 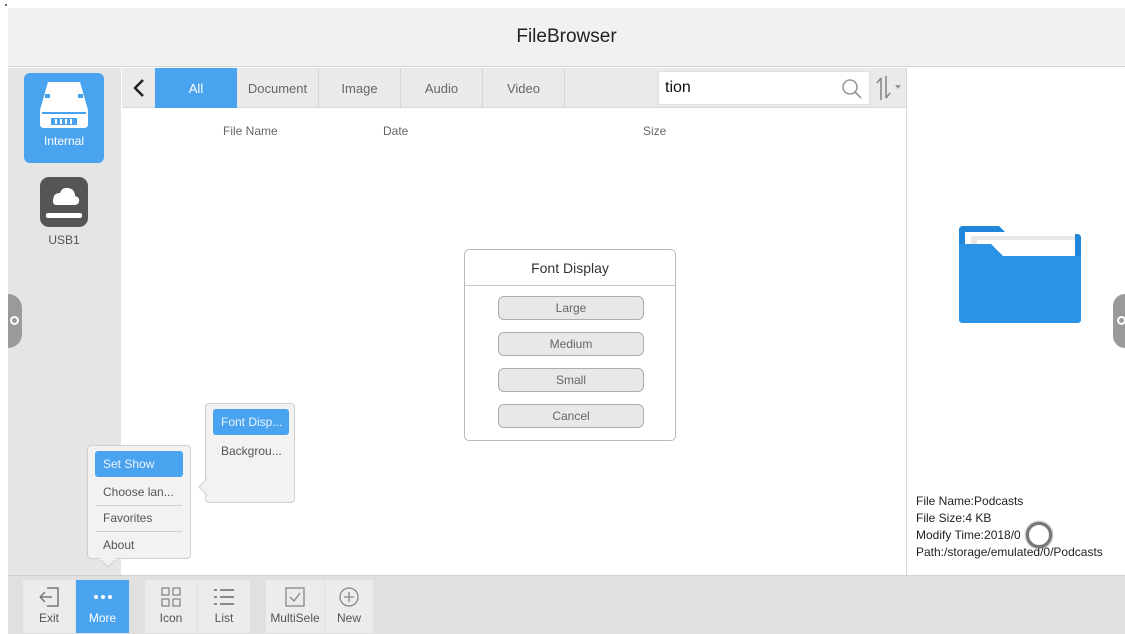 I want to click on internal-storage-icon, so click(x=64, y=105).